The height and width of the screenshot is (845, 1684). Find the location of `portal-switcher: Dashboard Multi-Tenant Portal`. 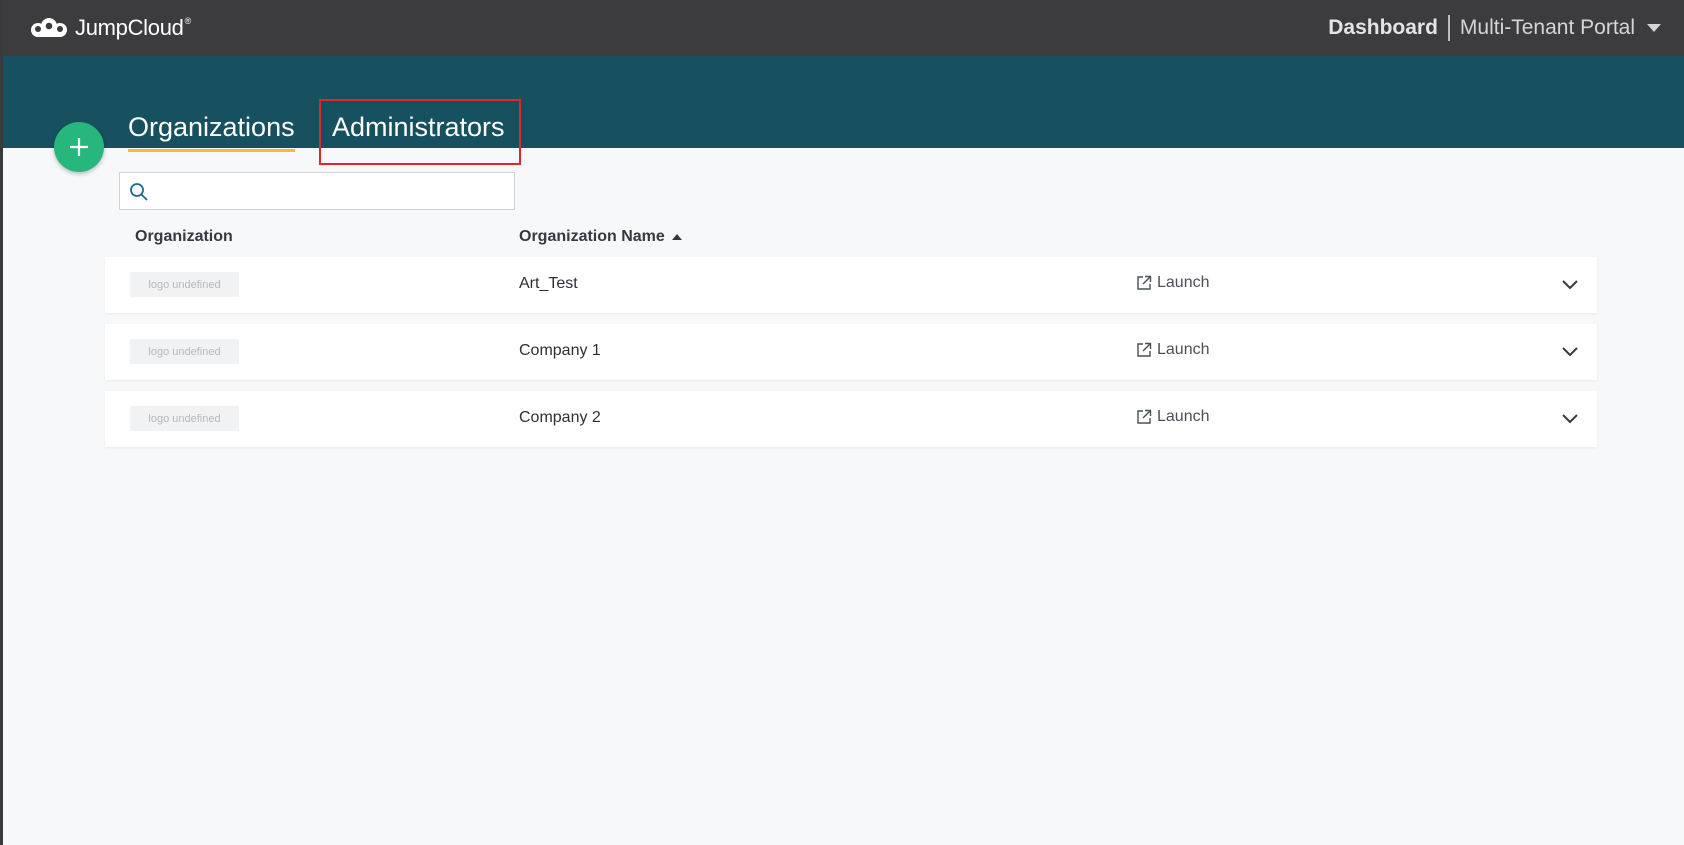

portal-switcher: Dashboard Multi-Tenant Portal is located at coordinates (1494, 28).